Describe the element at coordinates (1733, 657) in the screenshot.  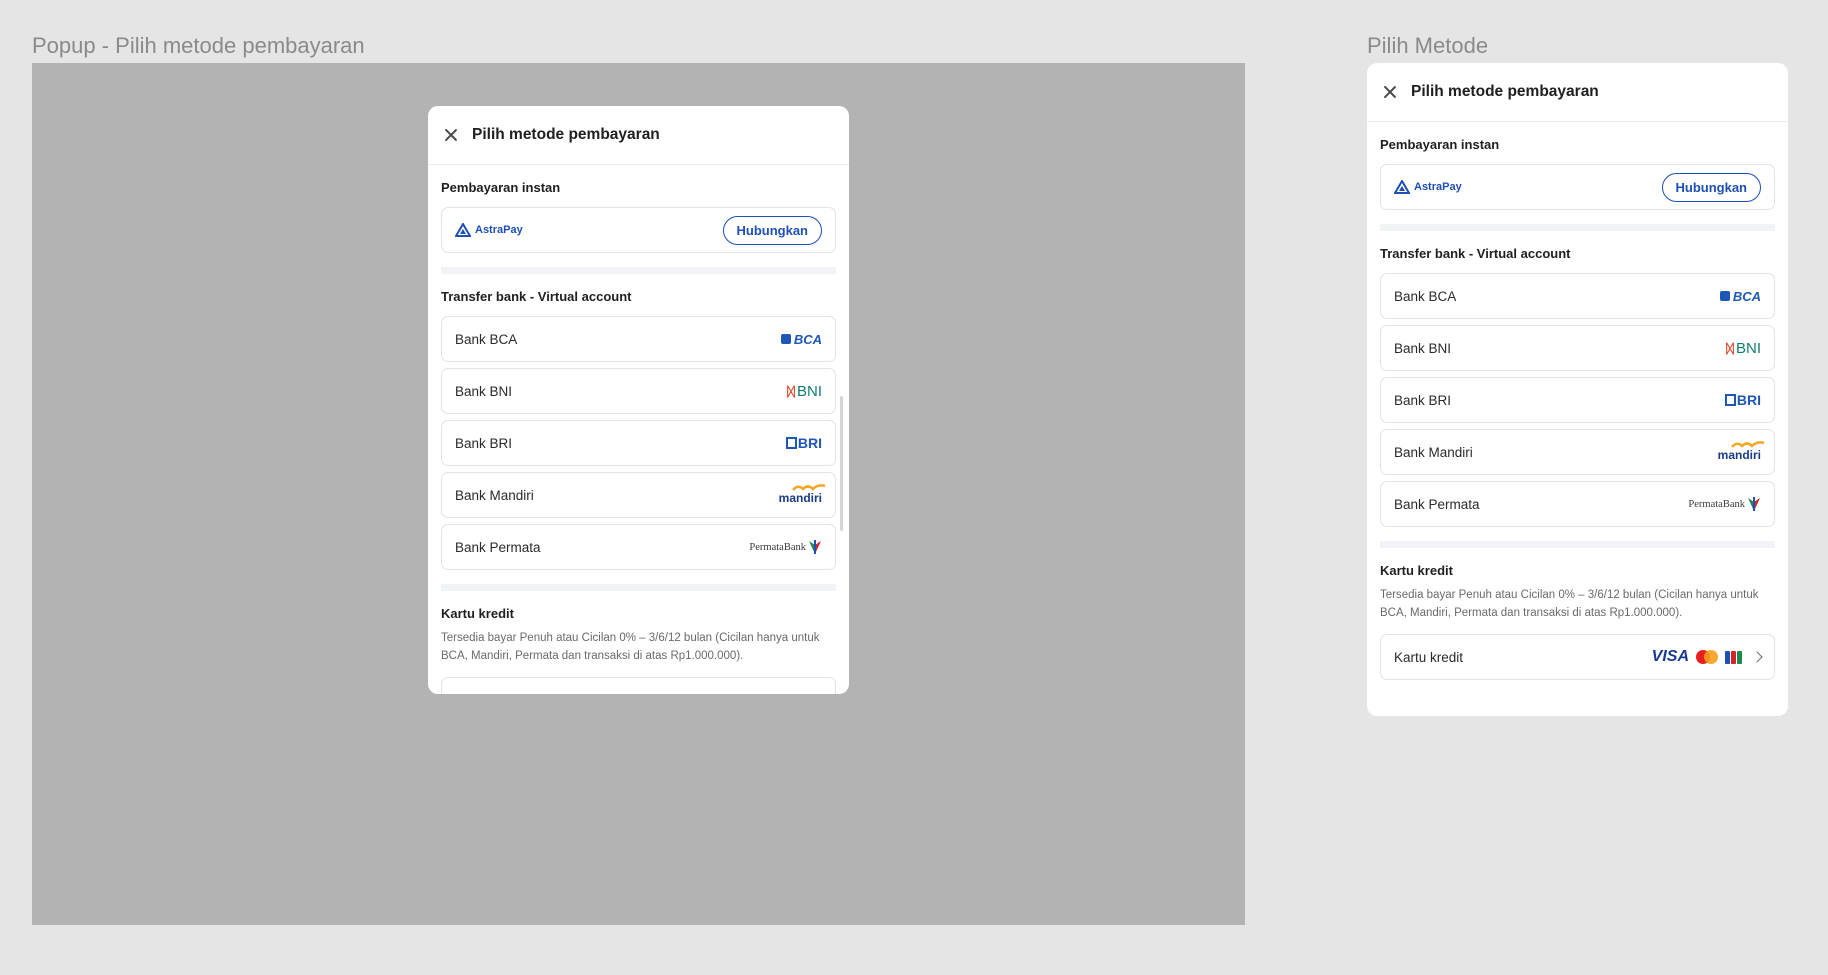
I see `jcb-icon` at that location.